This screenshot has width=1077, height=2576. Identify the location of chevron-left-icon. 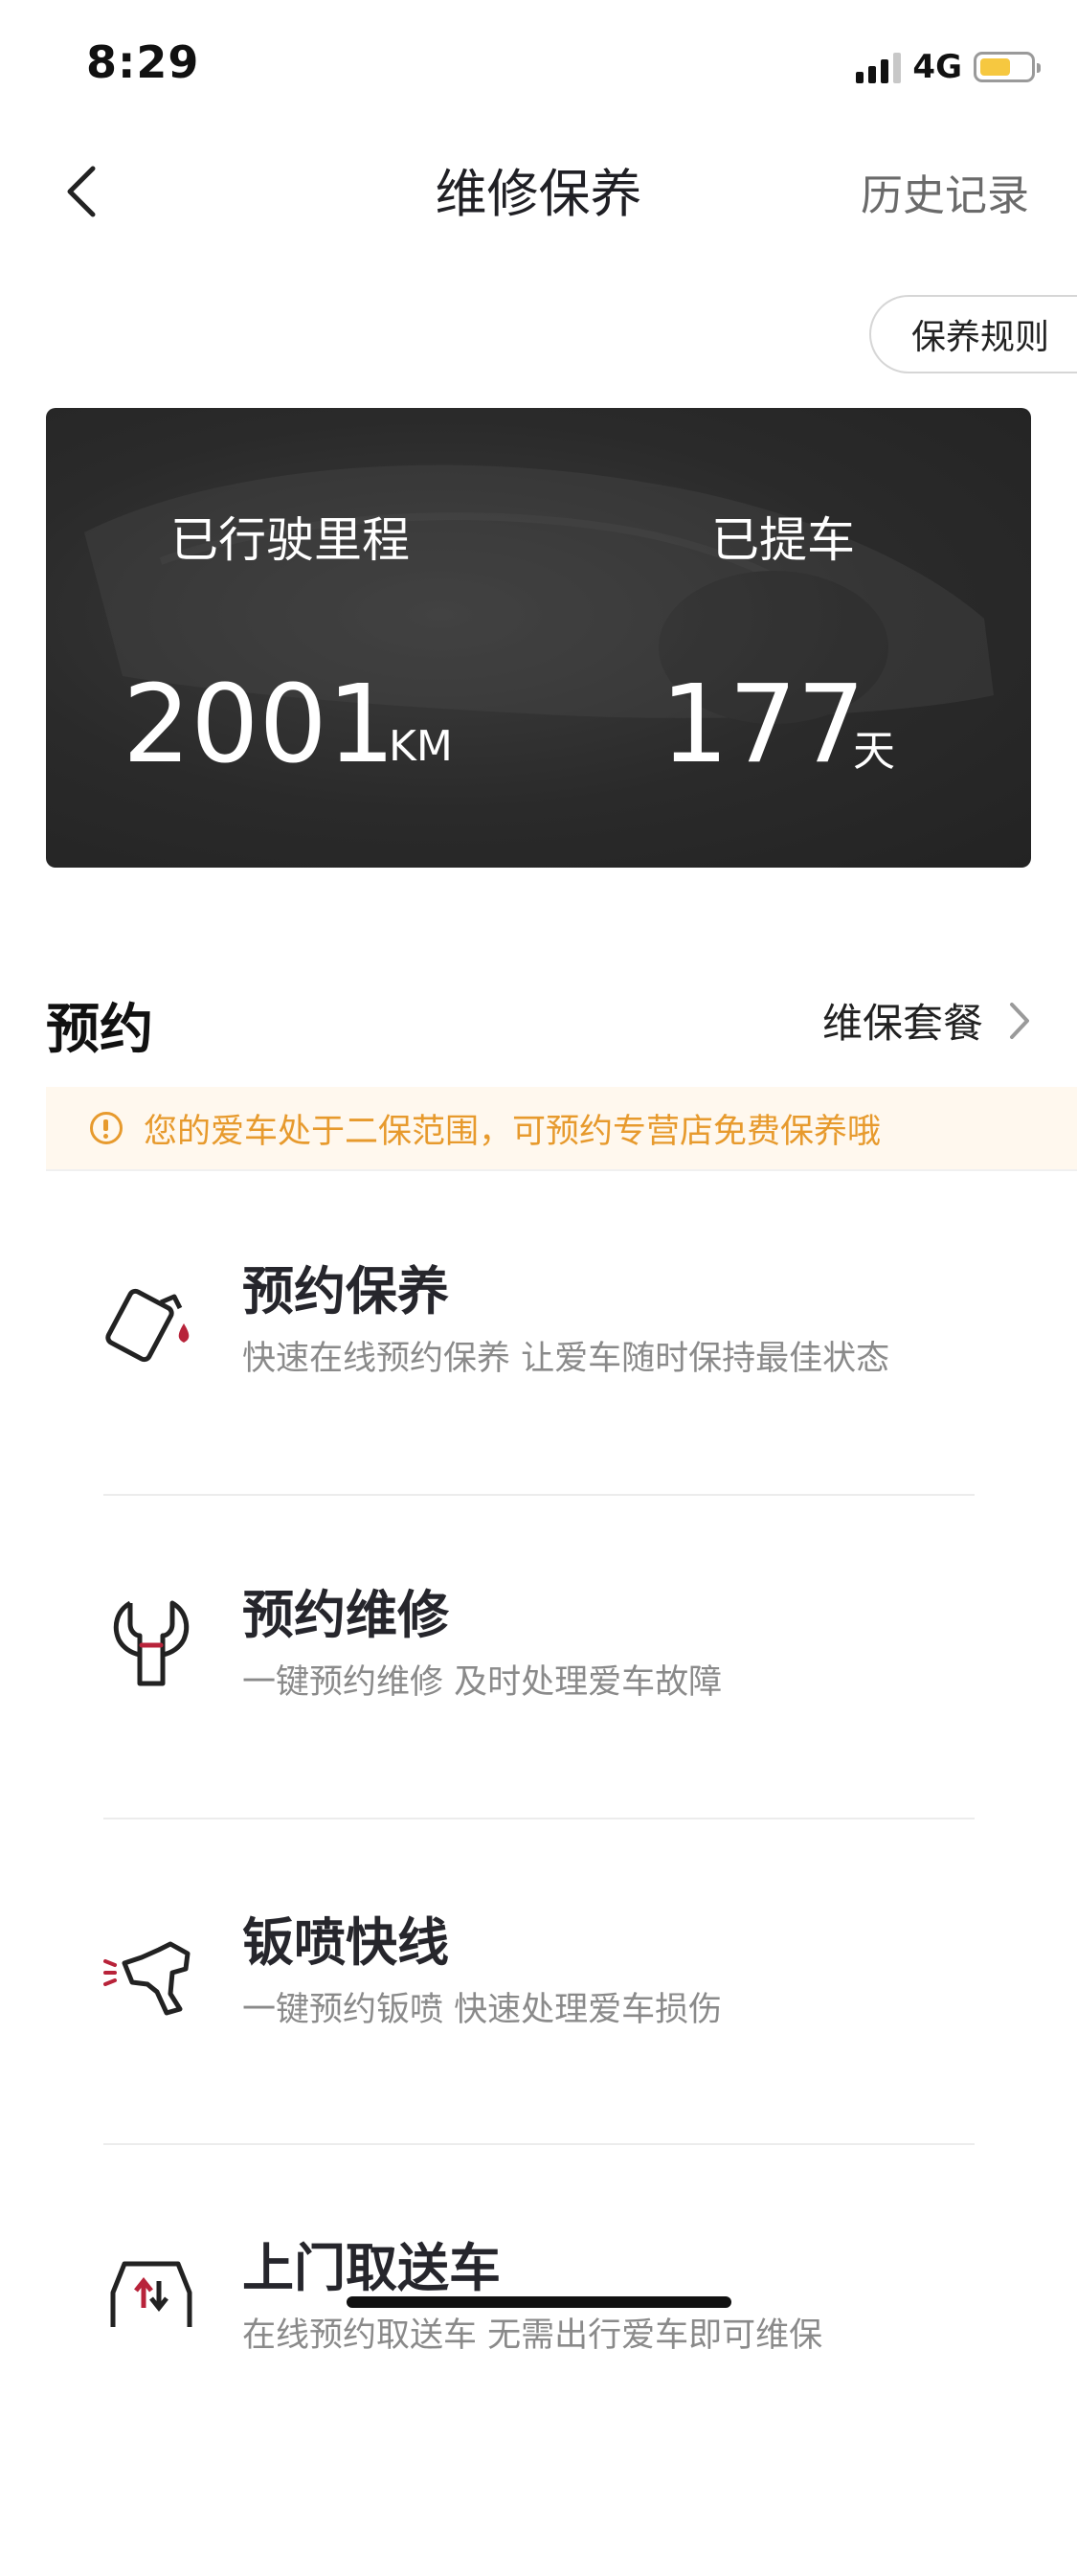
(81, 191).